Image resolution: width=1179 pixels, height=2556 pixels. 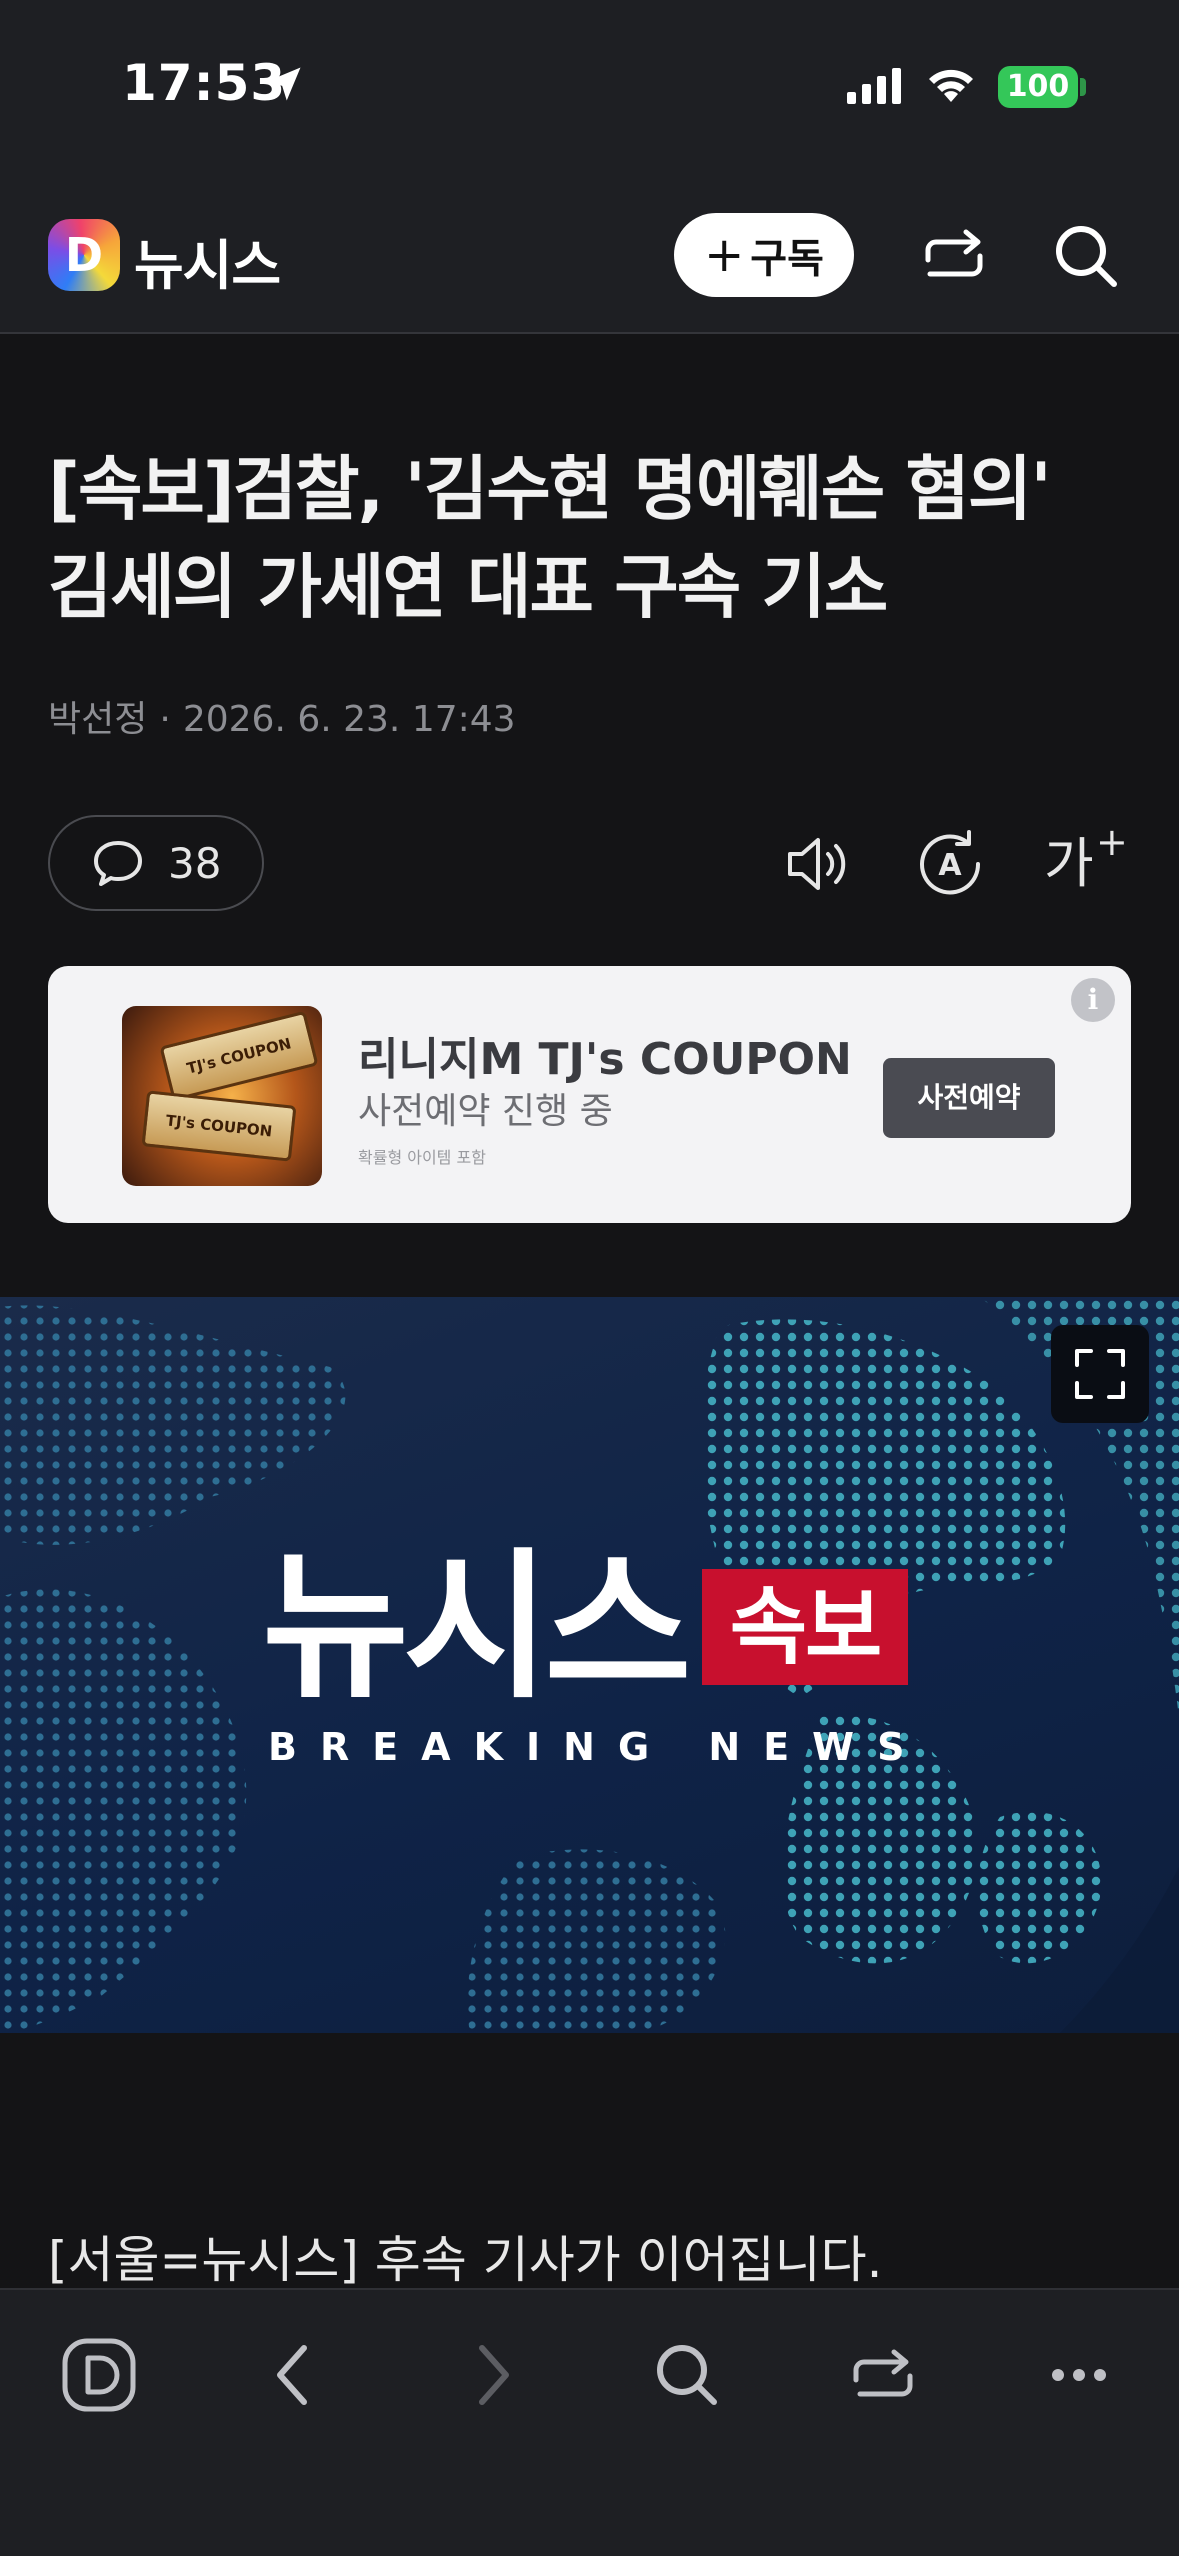 I want to click on comments-button: 38, so click(x=156, y=863).